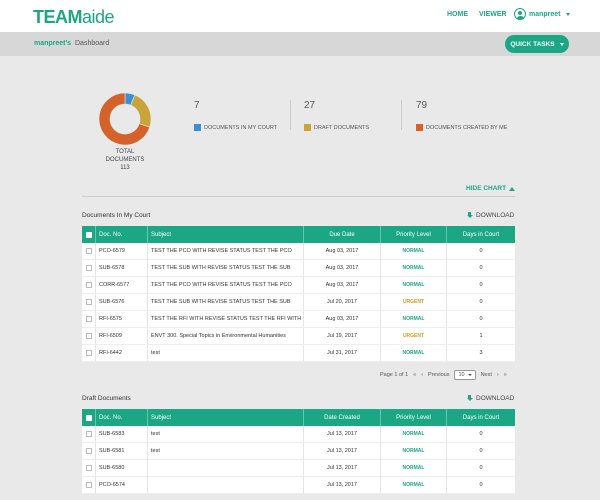 The image size is (600, 500). Describe the element at coordinates (141, 111) in the screenshot. I see `draft-slice` at that location.